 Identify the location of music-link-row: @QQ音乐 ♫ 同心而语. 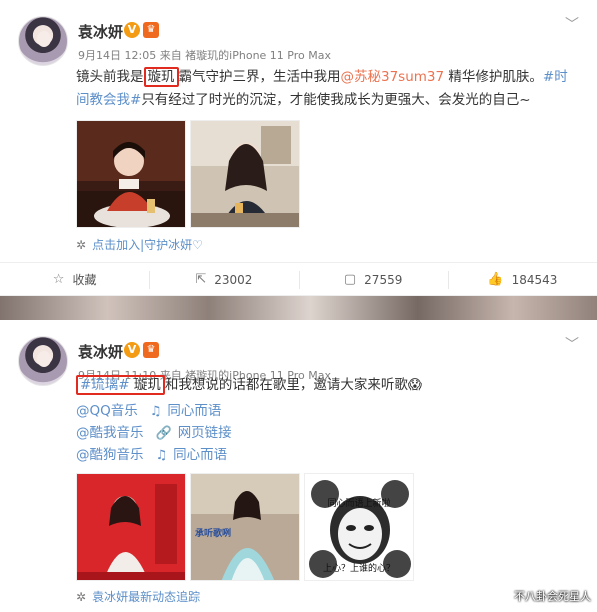
(148, 411).